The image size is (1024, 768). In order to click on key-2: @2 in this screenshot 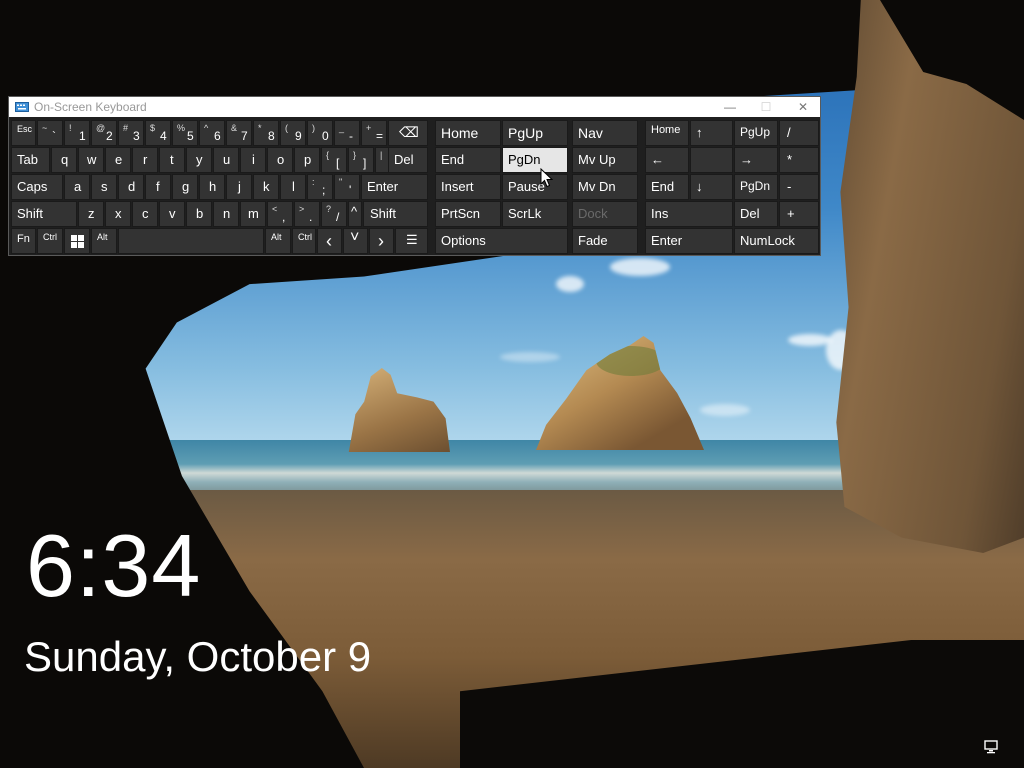, I will do `click(104, 133)`.